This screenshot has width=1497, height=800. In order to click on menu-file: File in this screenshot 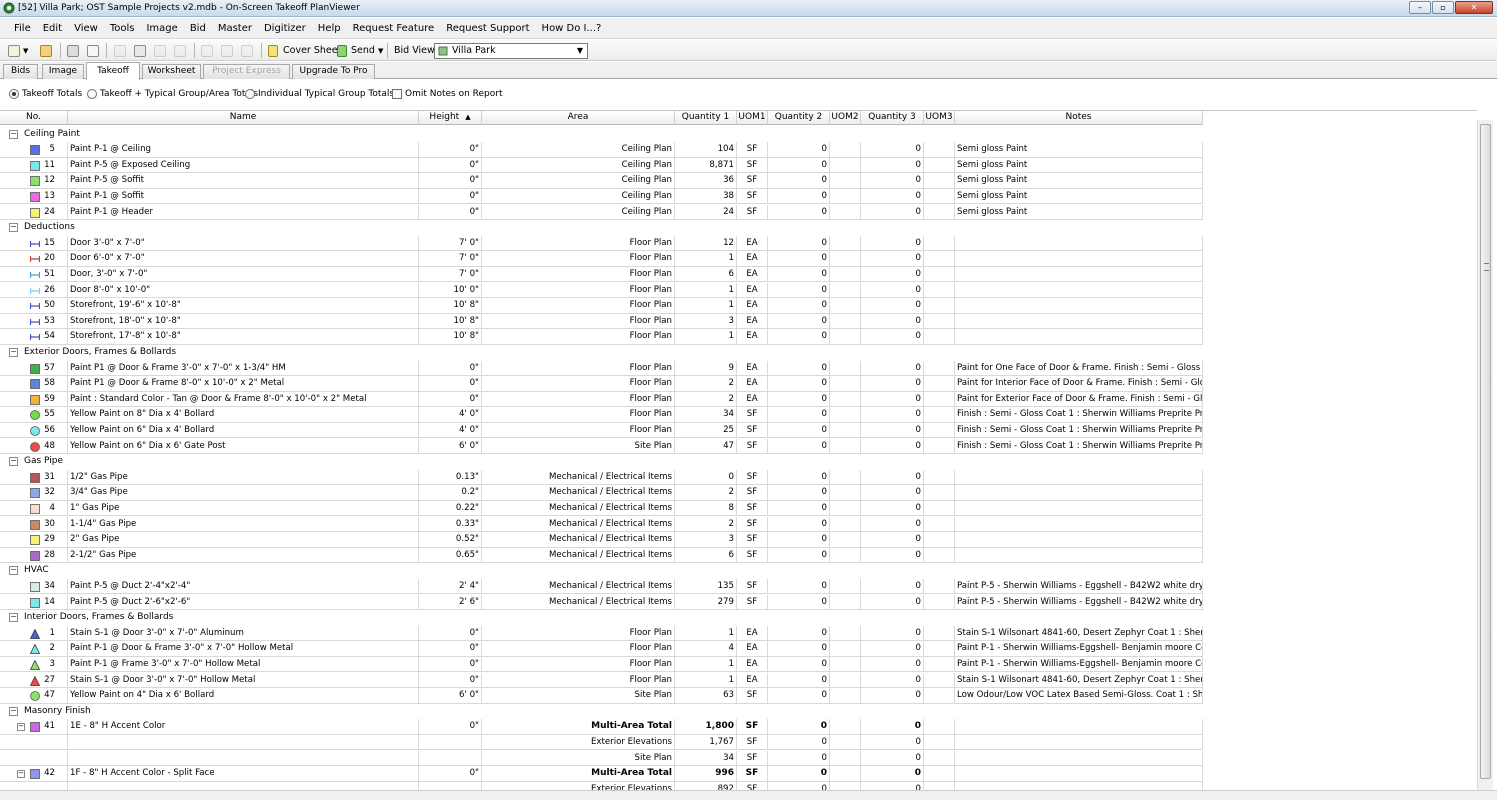, I will do `click(22, 28)`.